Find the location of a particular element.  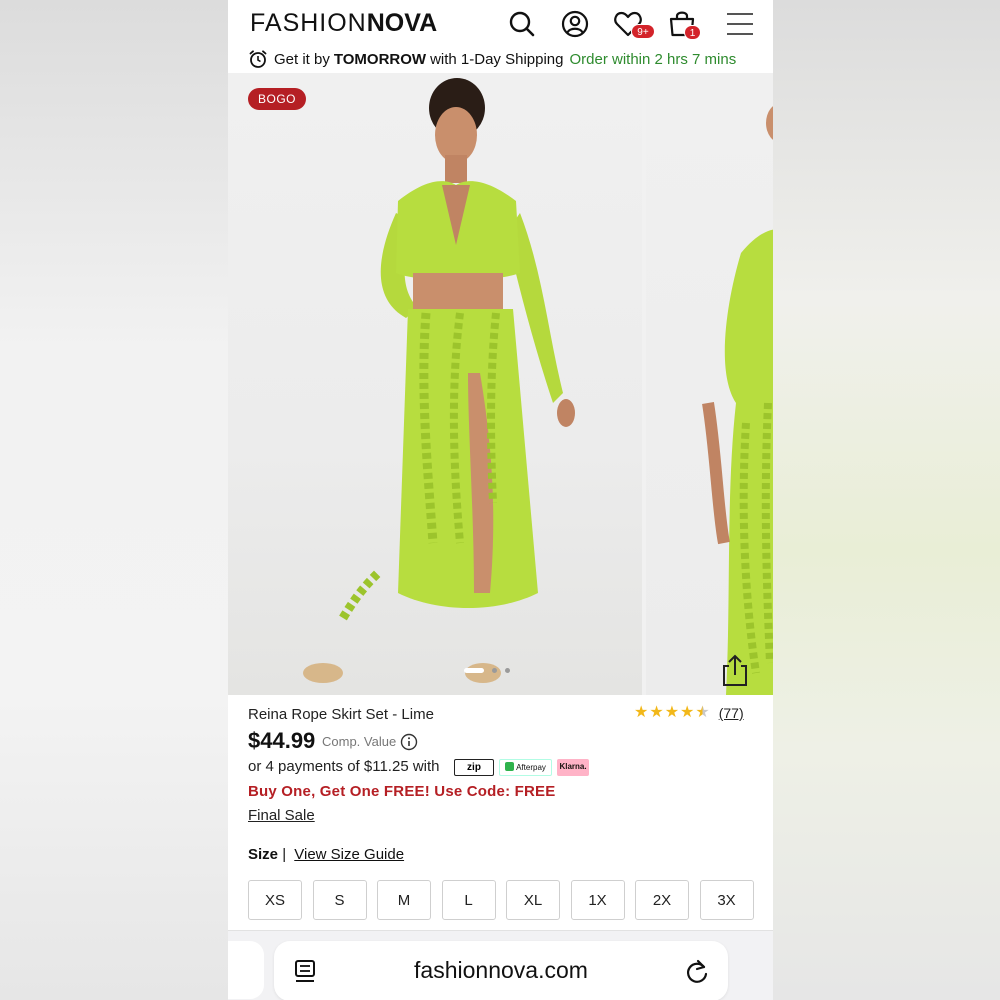

size-header: Size | View Size Guide is located at coordinates (326, 854).